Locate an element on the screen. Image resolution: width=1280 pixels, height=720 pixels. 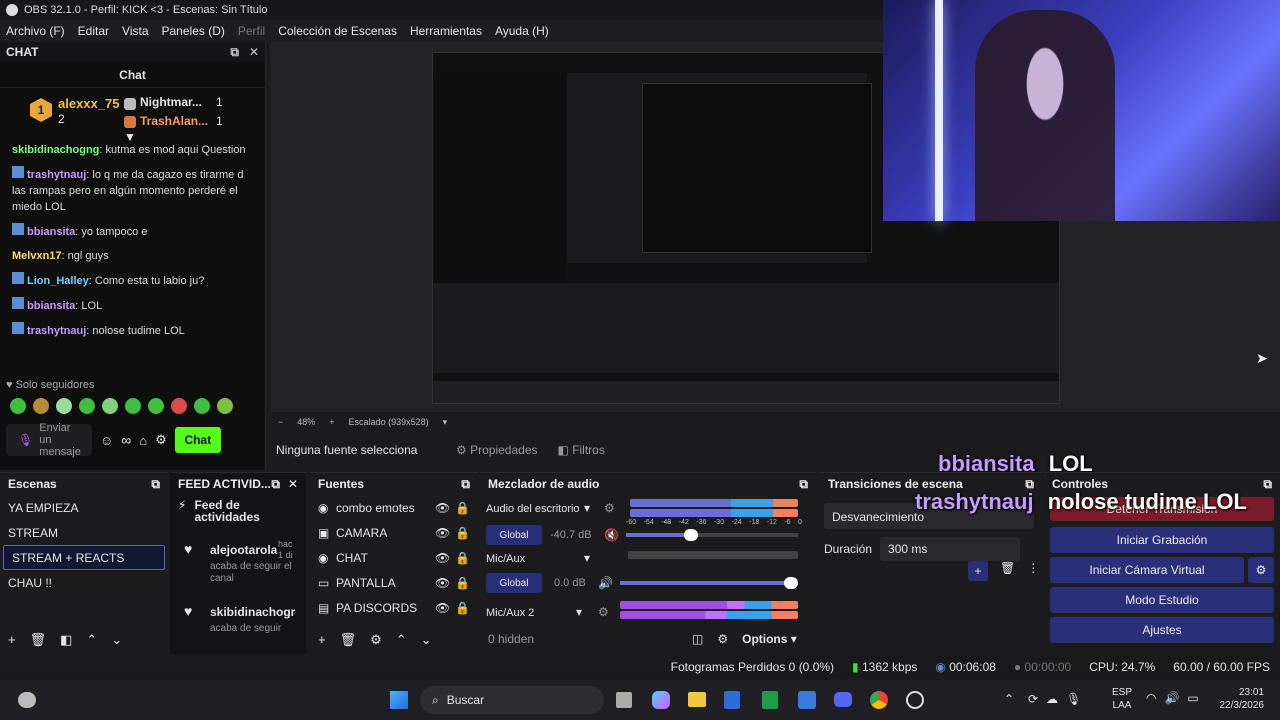
menu-vista: Vista is located at coordinates (135, 31).